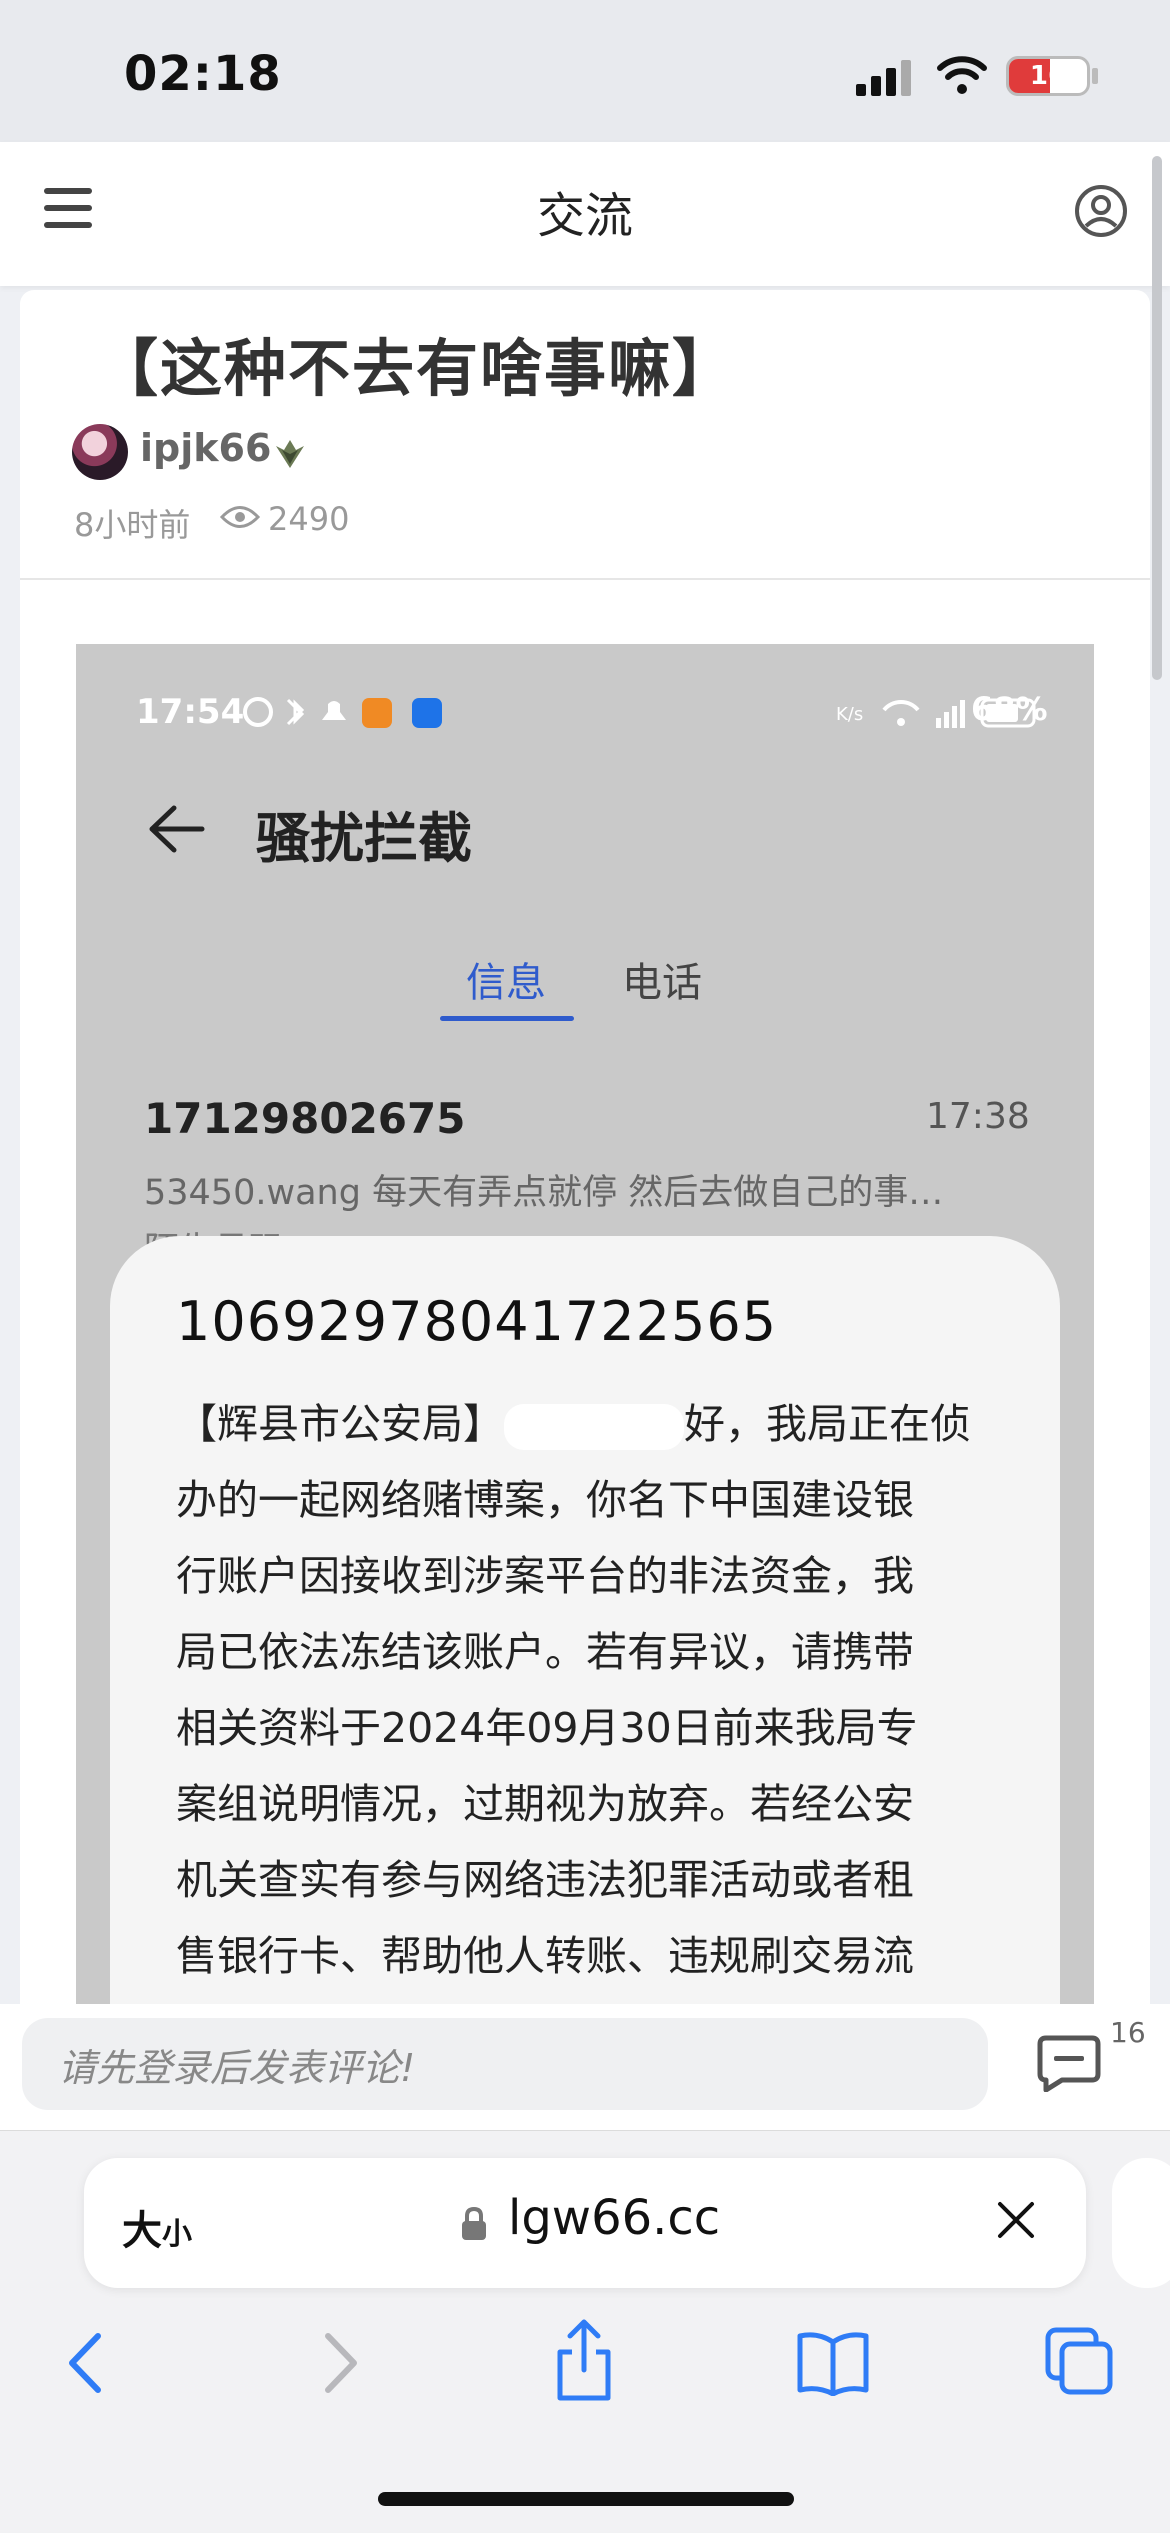 This screenshot has height=2533, width=1170. What do you see at coordinates (1069, 2063) in the screenshot?
I see `comment-icon` at bounding box center [1069, 2063].